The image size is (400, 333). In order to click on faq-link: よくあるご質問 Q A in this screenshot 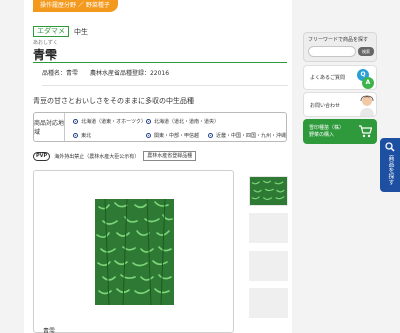, I will do `click(340, 77)`.